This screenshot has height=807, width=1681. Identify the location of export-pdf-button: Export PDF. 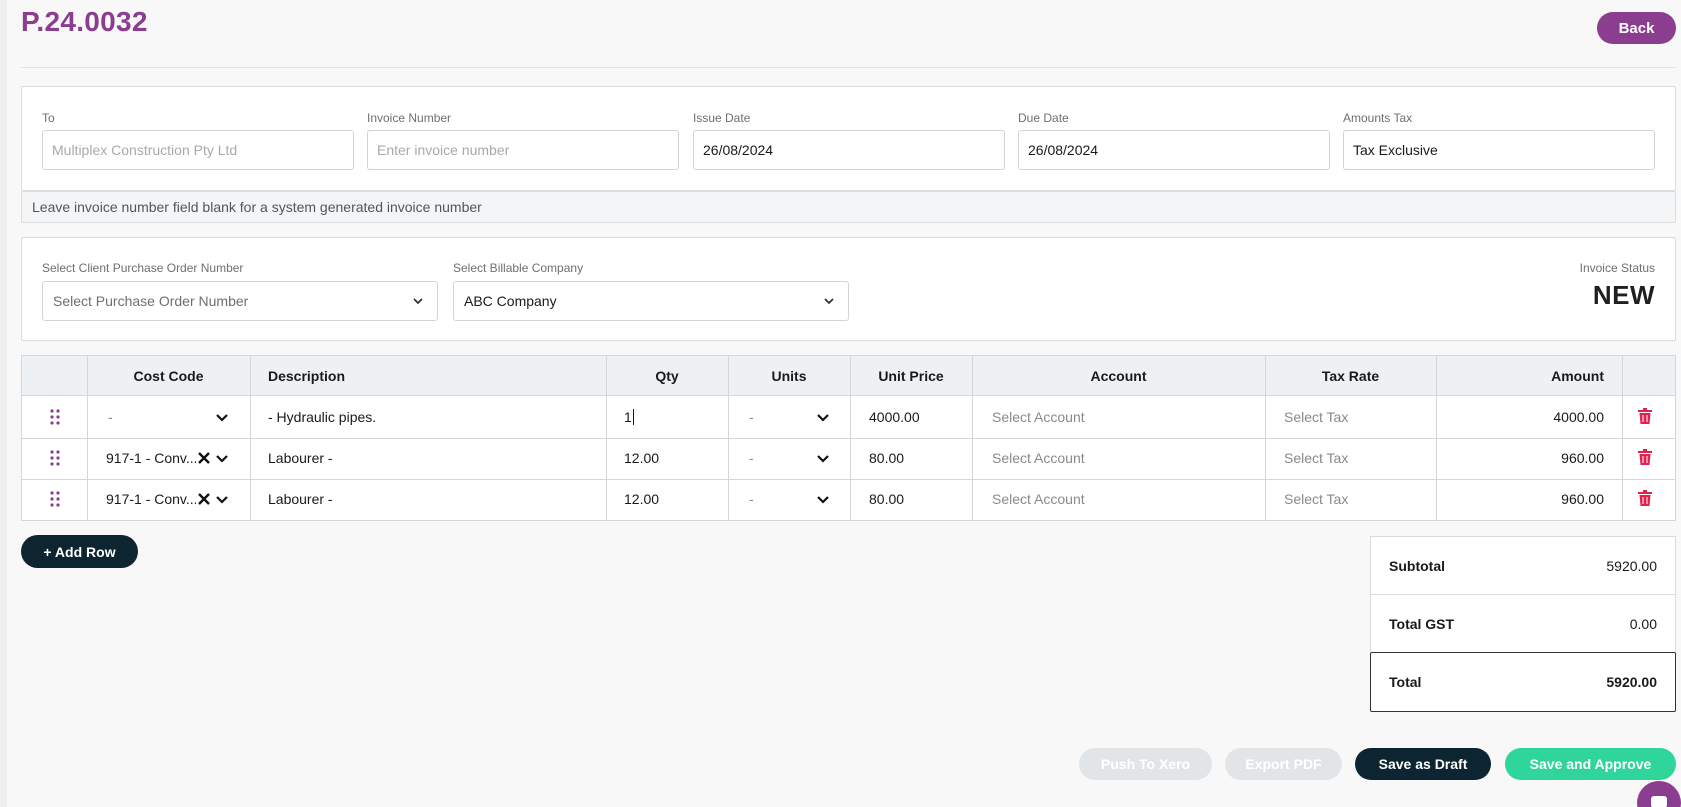
(1283, 764).